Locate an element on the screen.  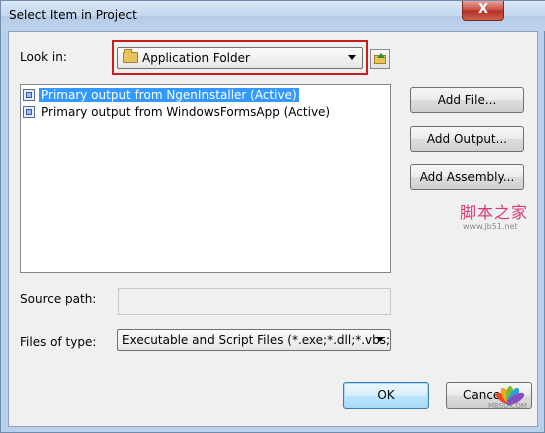
look-in-label: Look in: is located at coordinates (43, 57).